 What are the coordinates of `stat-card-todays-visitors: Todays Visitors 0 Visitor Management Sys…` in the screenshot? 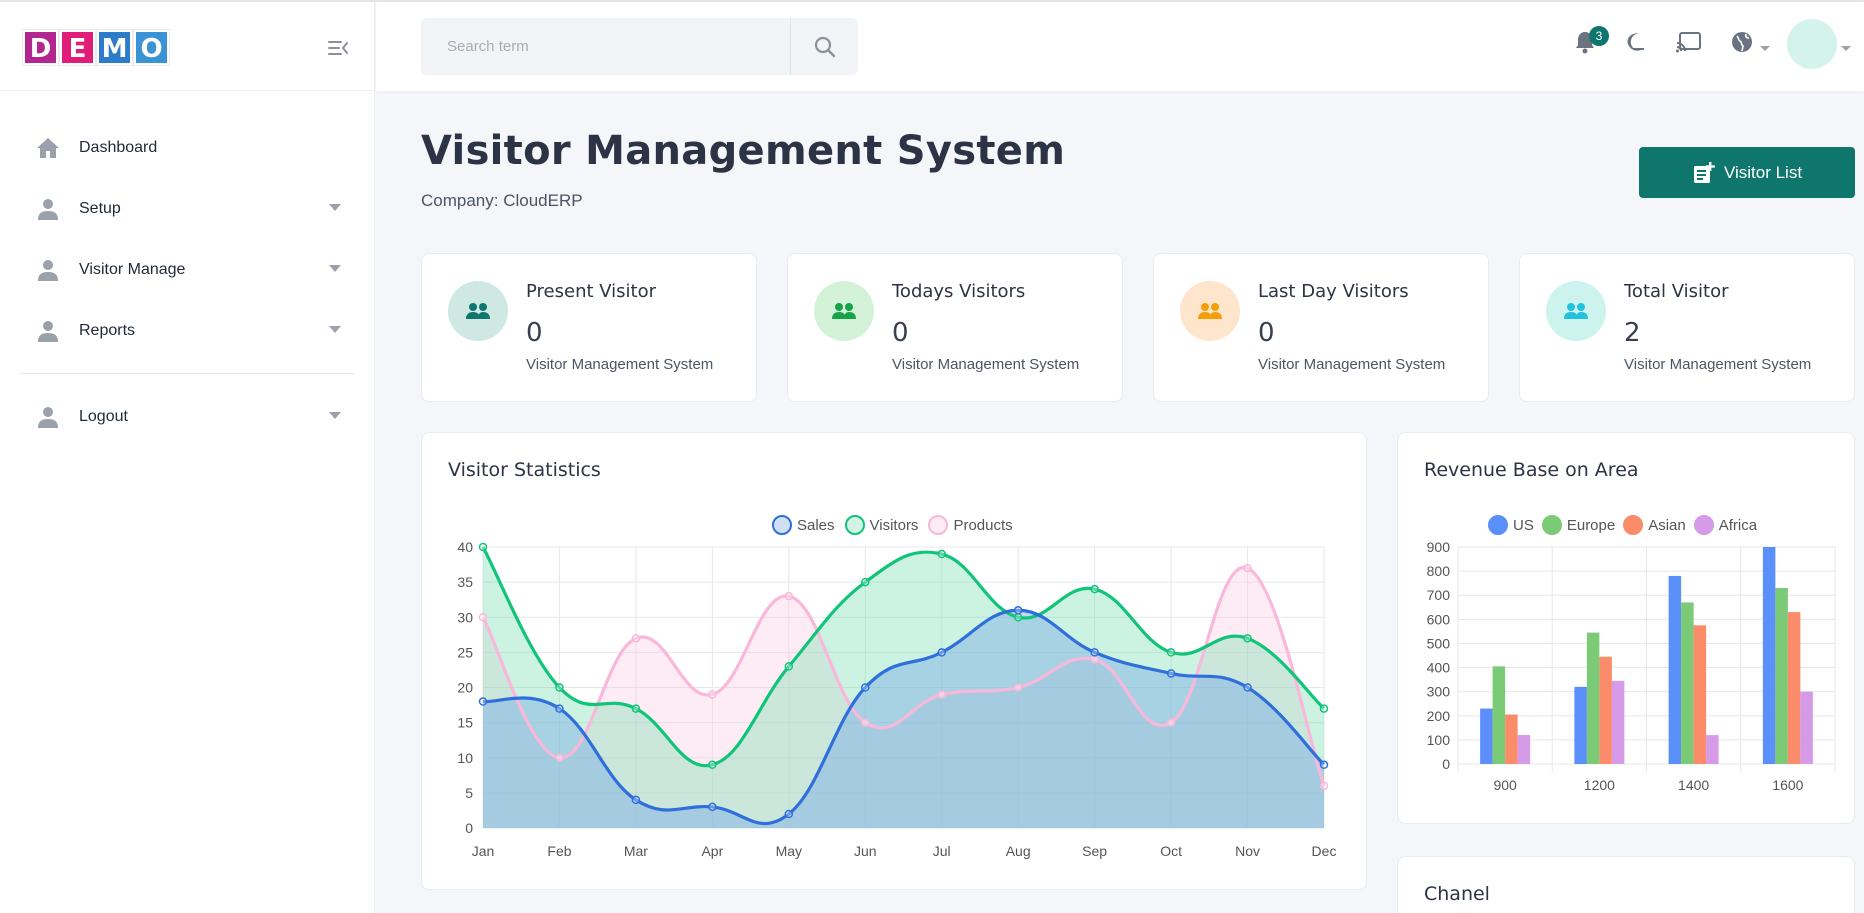 It's located at (955, 327).